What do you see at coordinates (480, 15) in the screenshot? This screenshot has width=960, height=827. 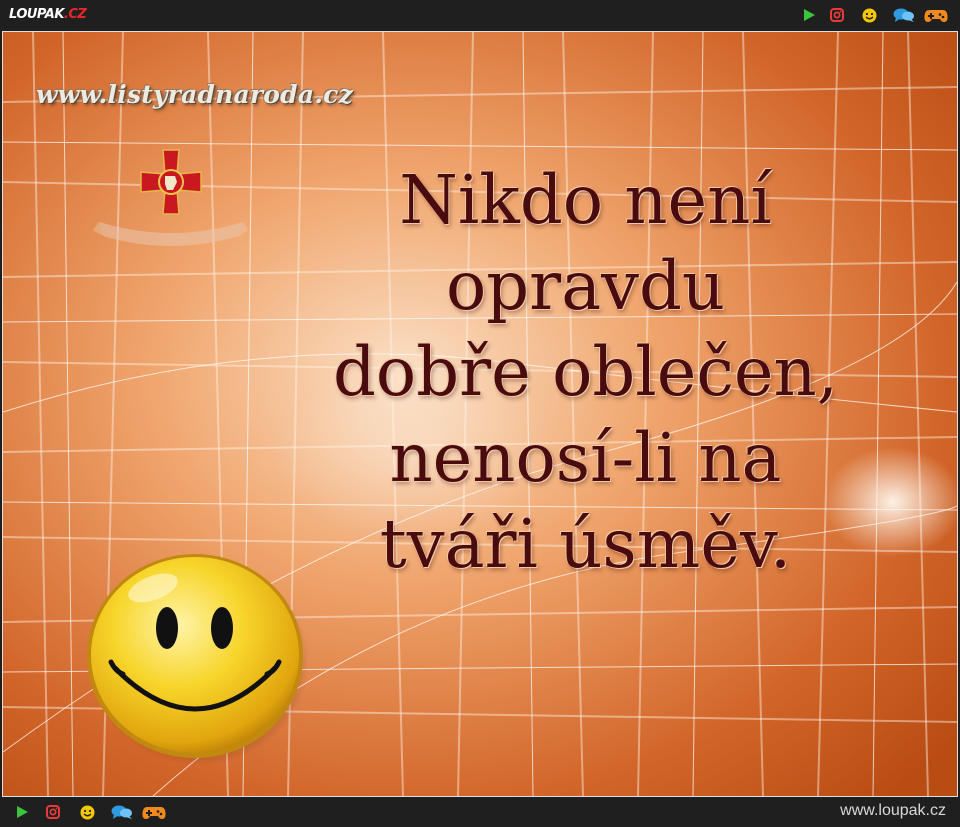 I see `top-bar: LOUPAK.CZ` at bounding box center [480, 15].